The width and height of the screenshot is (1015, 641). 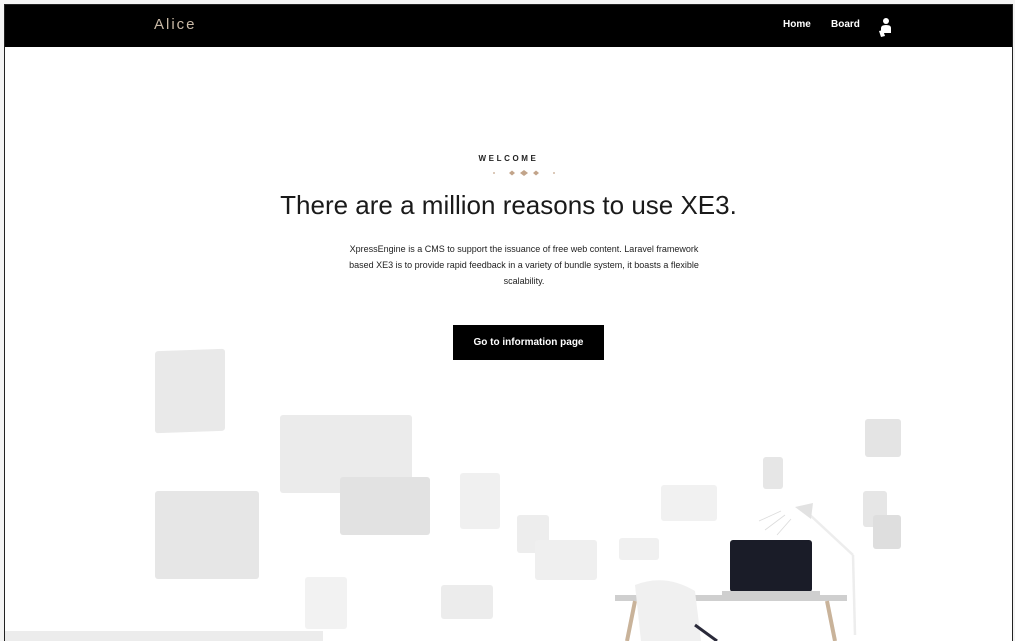 I want to click on top-navbar: Alice Home Board, so click(x=508, y=26).